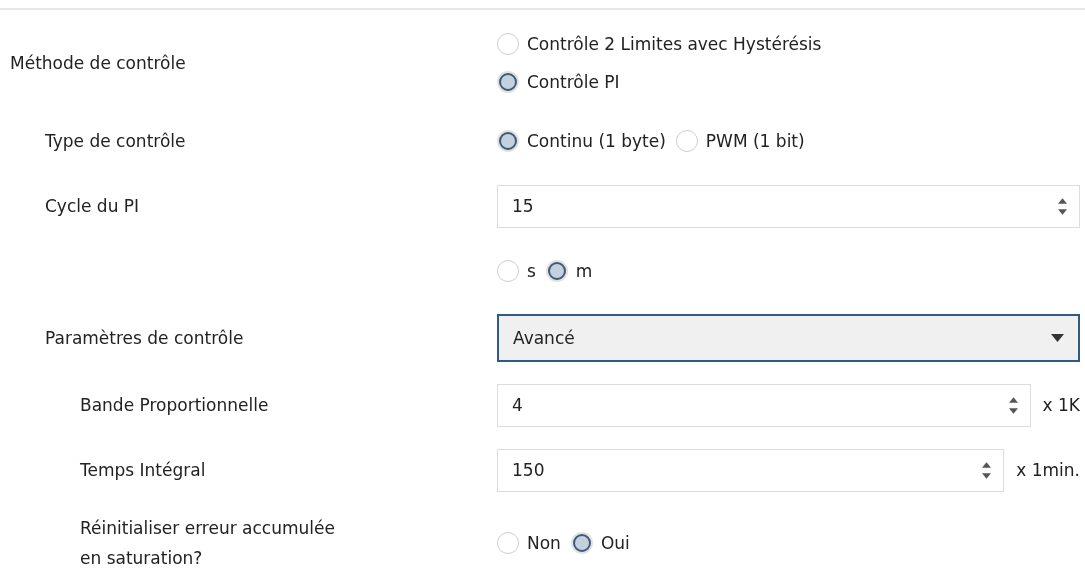 The image size is (1085, 580). What do you see at coordinates (116, 141) in the screenshot?
I see `field-label: Type de contrôle` at bounding box center [116, 141].